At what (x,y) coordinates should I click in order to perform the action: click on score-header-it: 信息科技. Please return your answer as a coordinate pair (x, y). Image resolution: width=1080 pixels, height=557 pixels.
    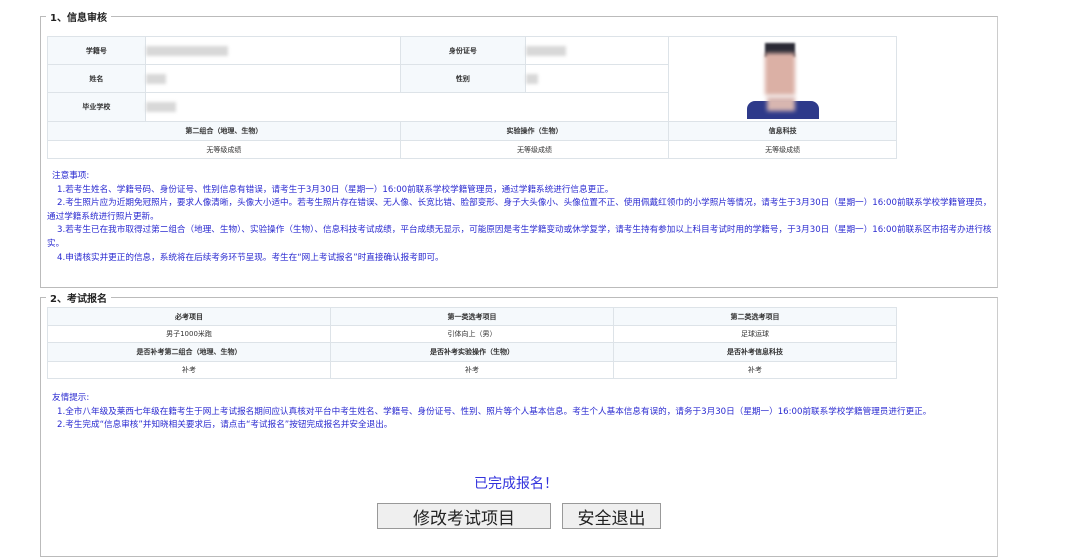
    Looking at the image, I should click on (782, 131).